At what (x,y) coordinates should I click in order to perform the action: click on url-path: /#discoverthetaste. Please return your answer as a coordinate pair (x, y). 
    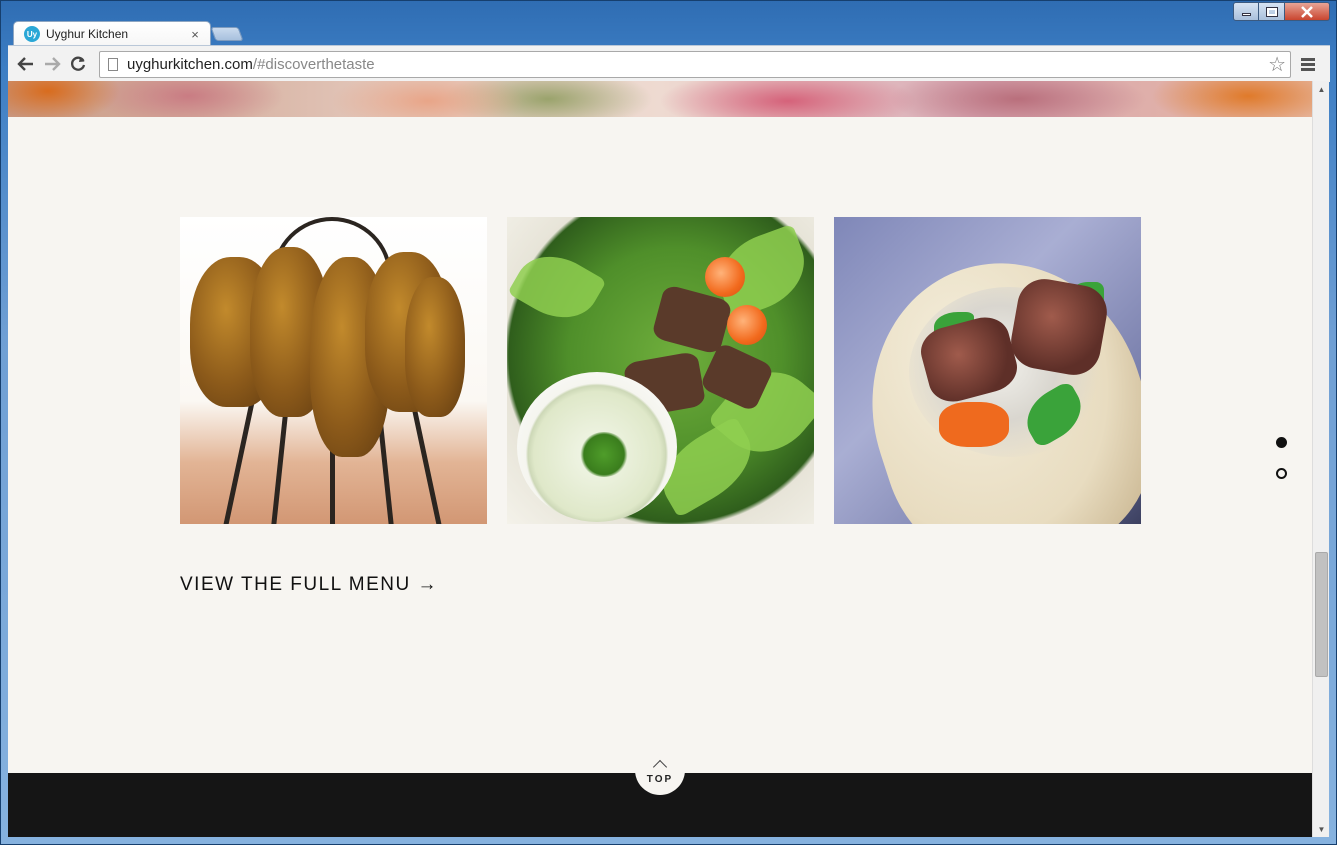
    Looking at the image, I should click on (313, 64).